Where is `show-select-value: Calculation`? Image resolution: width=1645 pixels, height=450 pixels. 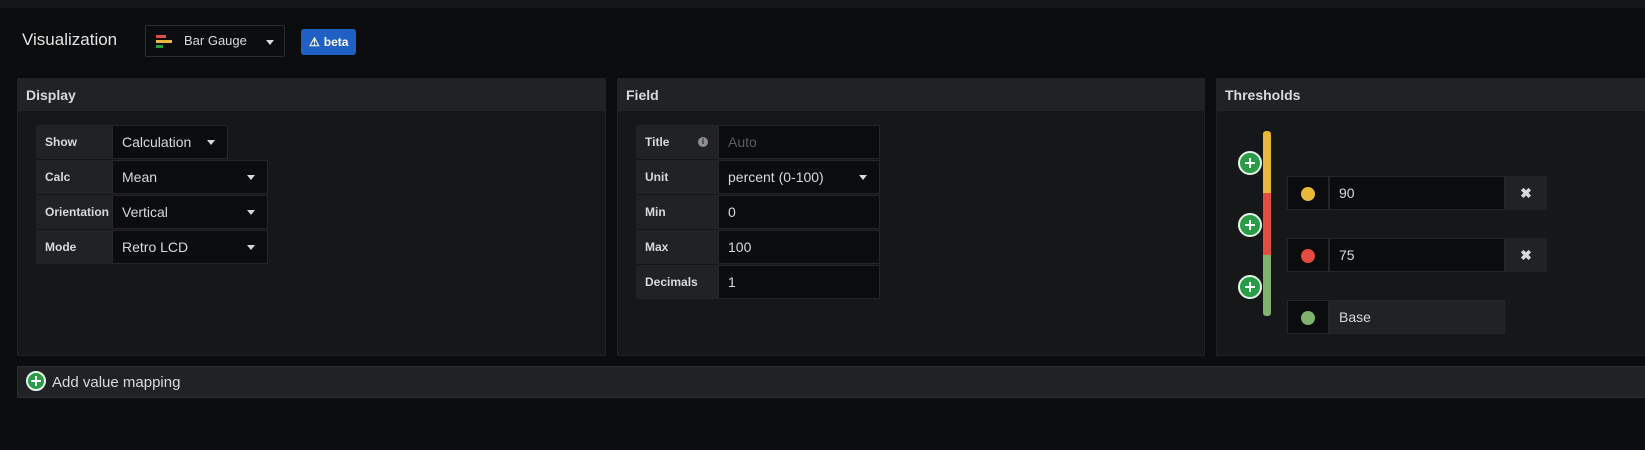
show-select-value: Calculation is located at coordinates (157, 142).